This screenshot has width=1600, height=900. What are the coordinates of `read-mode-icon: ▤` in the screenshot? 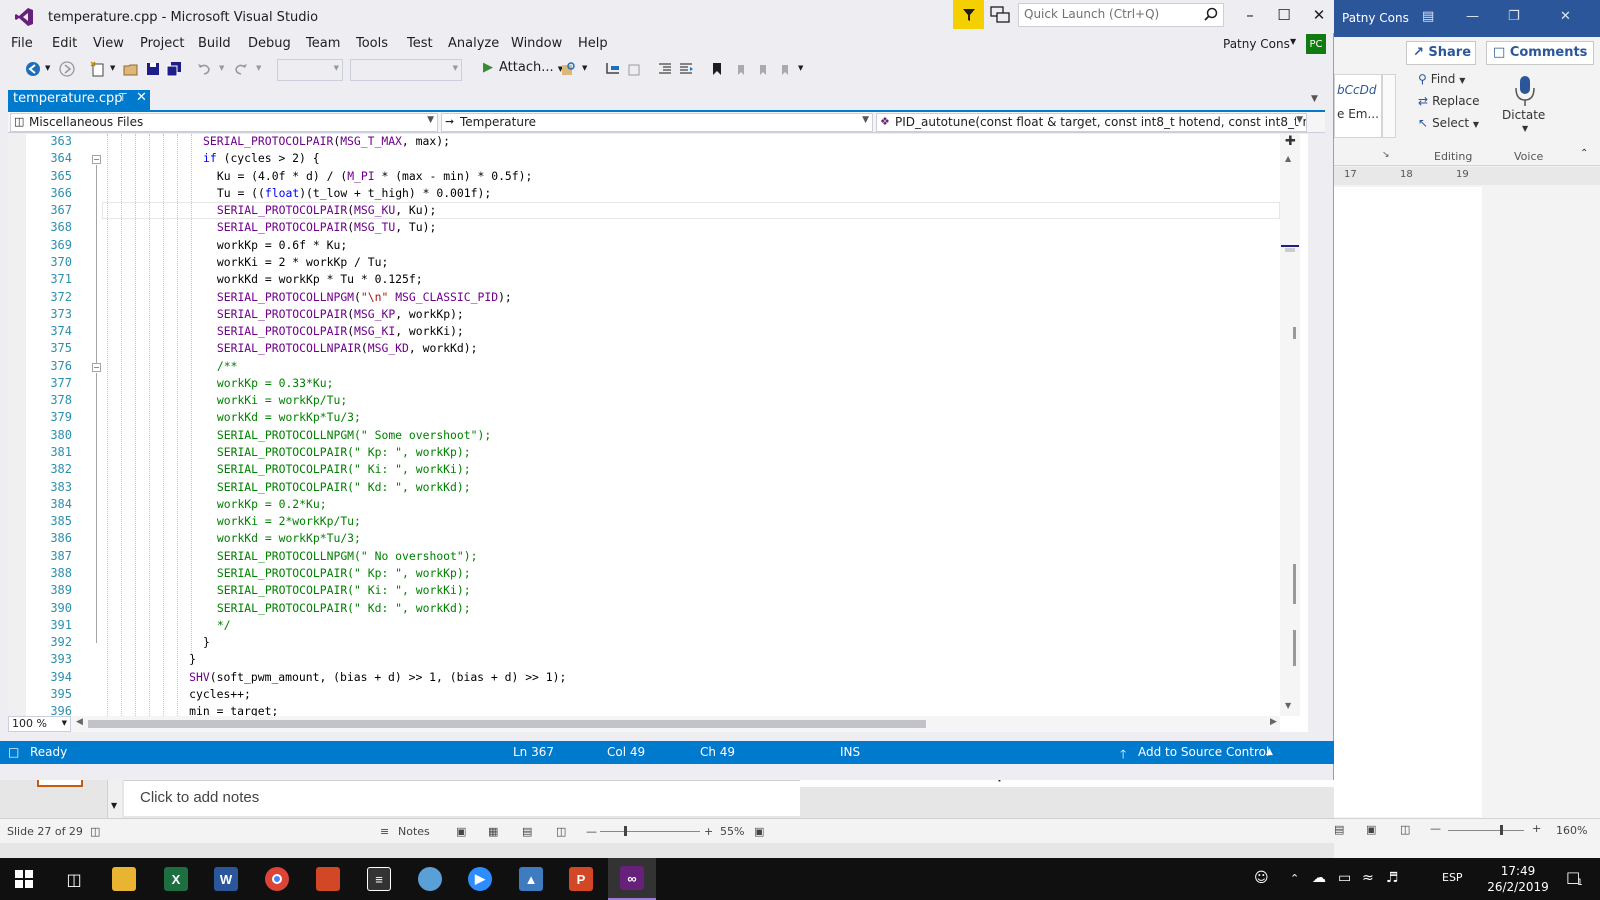 It's located at (1339, 829).